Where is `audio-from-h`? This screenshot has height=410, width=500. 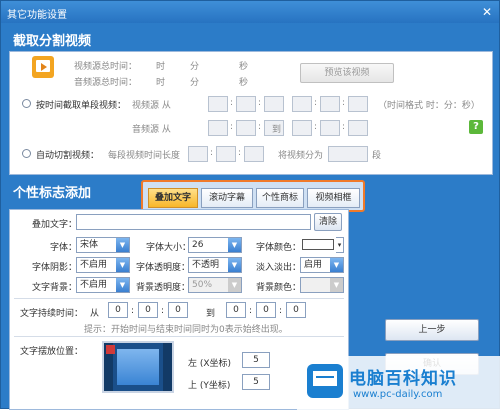 audio-from-h is located at coordinates (218, 128).